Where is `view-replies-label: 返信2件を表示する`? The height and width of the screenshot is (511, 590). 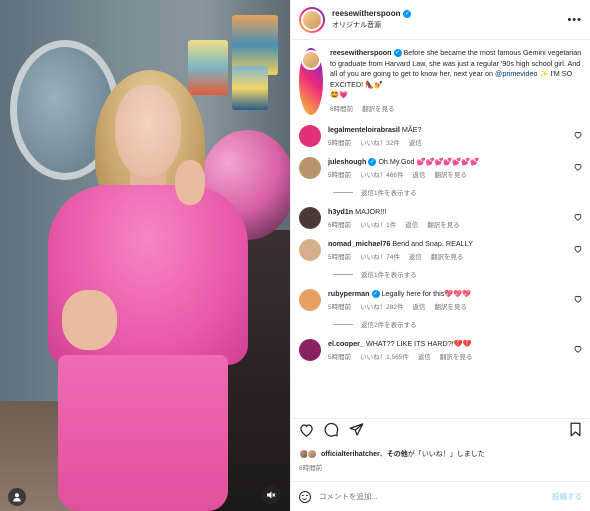
view-replies-label: 返信2件を表示する is located at coordinates (389, 325).